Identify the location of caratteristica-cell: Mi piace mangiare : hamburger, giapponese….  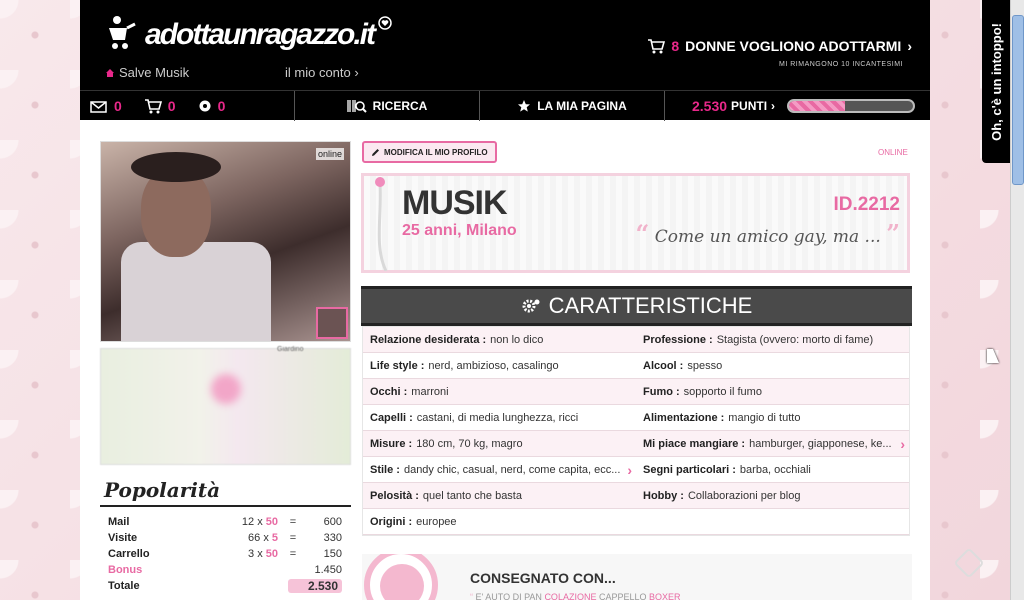
(772, 443).